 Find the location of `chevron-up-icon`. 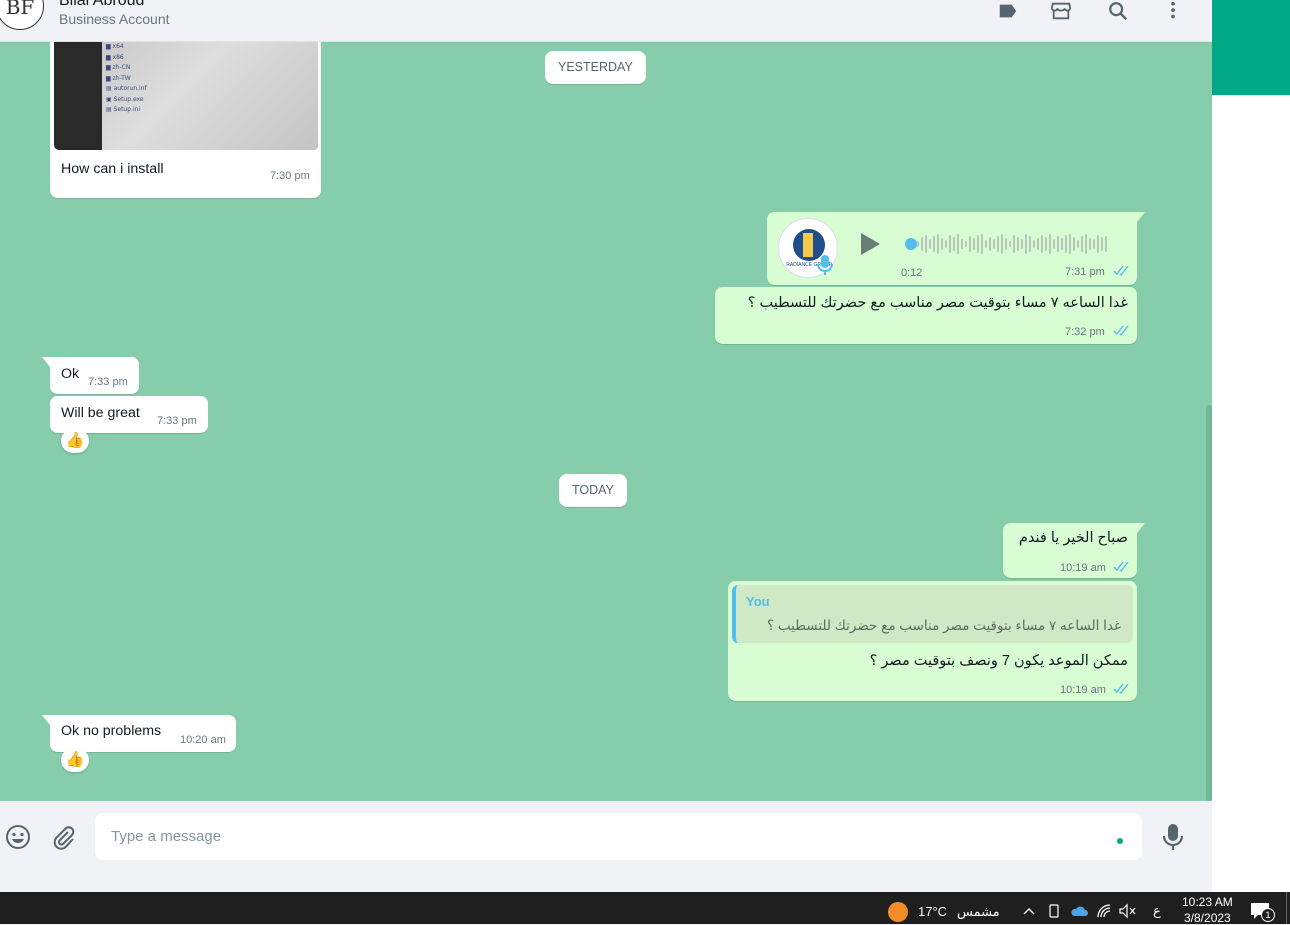

chevron-up-icon is located at coordinates (1029, 911).